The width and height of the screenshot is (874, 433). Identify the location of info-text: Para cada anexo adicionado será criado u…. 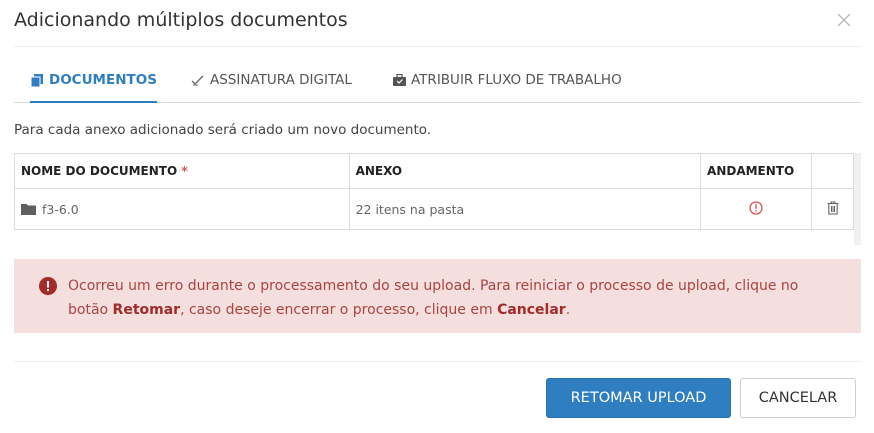
(223, 130).